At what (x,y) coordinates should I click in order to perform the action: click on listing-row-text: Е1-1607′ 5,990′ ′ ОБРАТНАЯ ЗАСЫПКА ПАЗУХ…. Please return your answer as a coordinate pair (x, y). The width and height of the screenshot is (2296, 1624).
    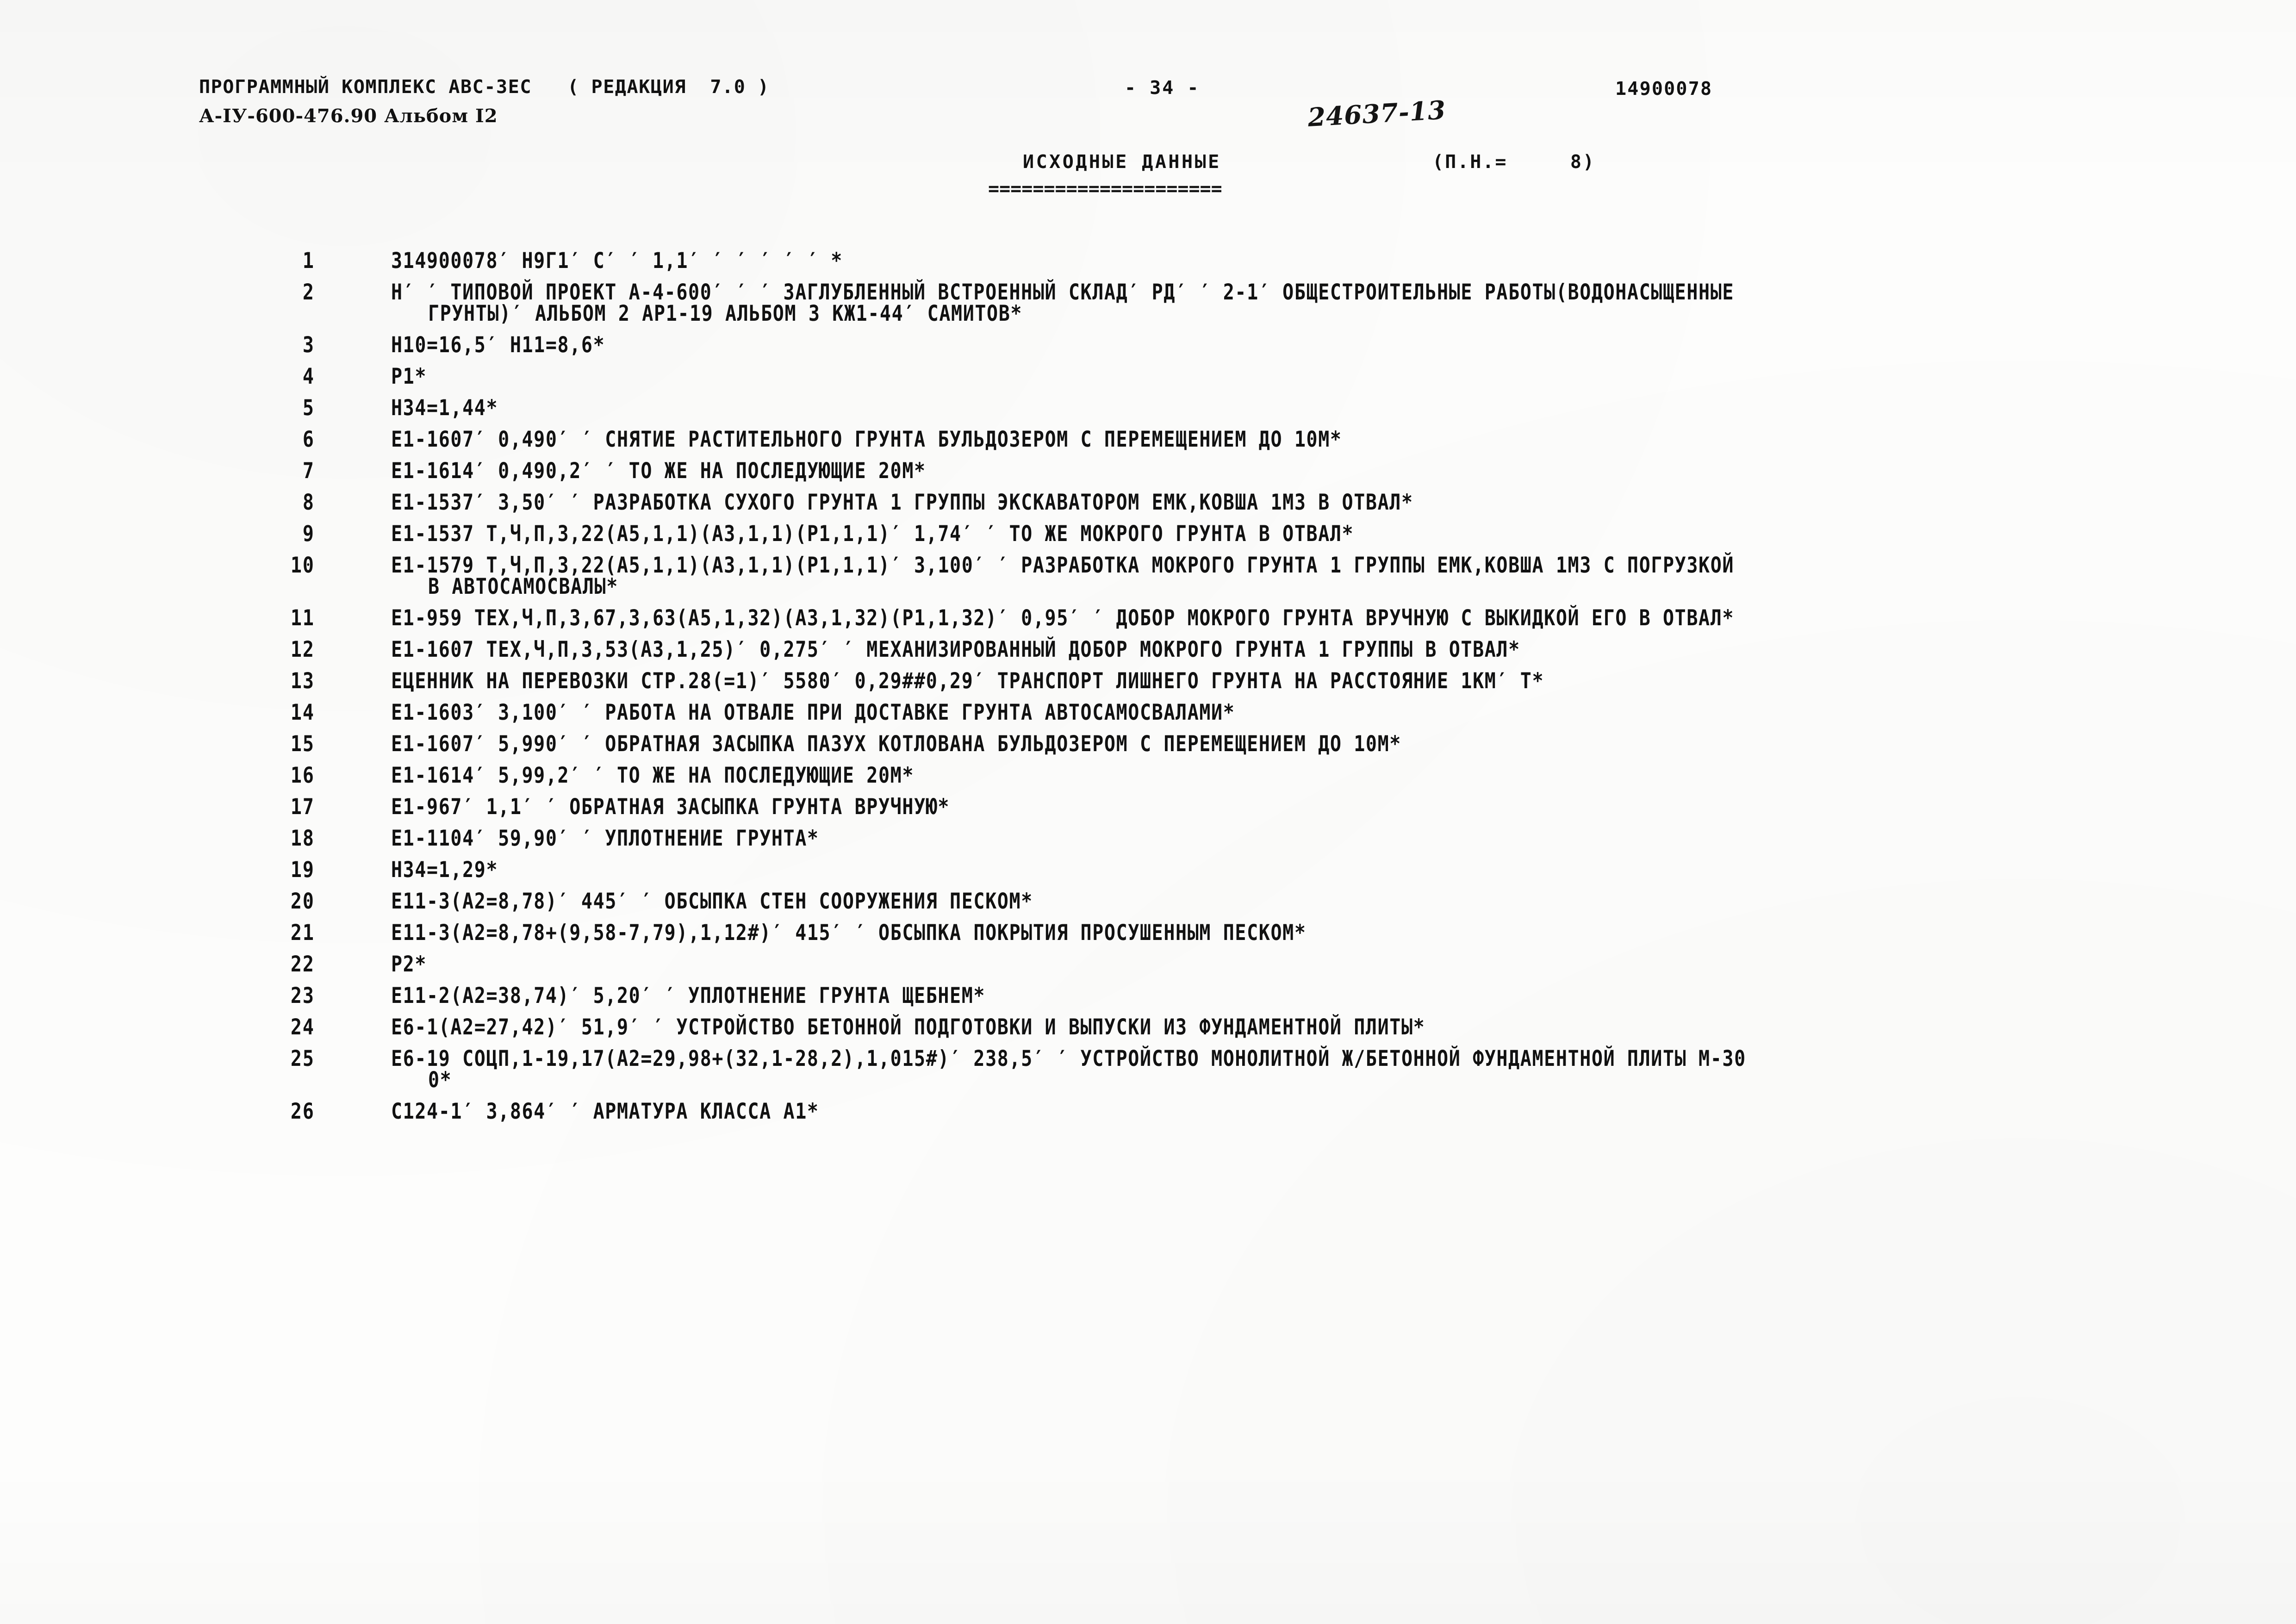
    Looking at the image, I should click on (896, 744).